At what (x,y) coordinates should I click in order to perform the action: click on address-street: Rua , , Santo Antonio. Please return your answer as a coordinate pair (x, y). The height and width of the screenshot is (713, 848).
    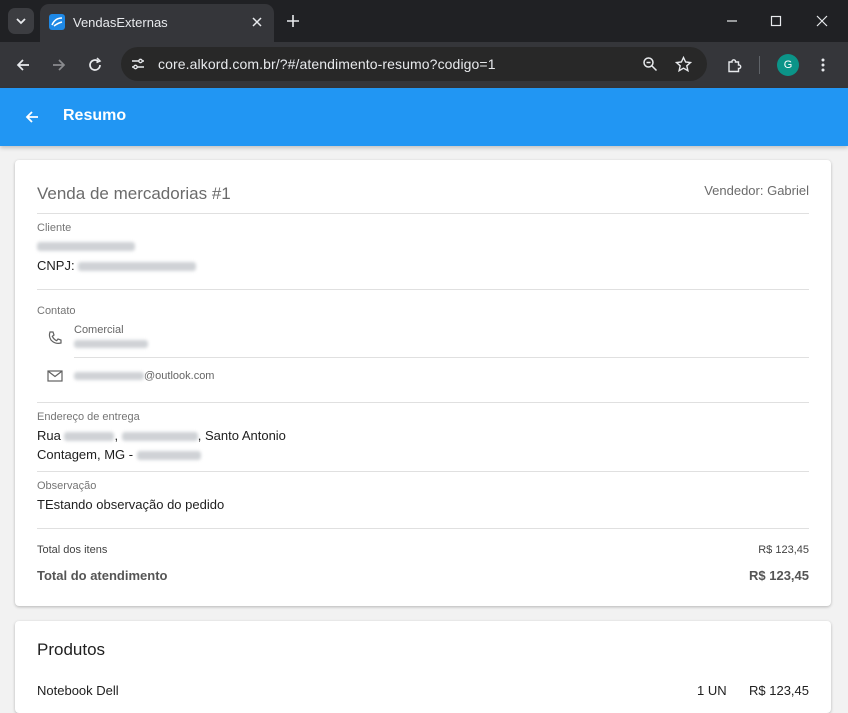
    Looking at the image, I should click on (161, 435).